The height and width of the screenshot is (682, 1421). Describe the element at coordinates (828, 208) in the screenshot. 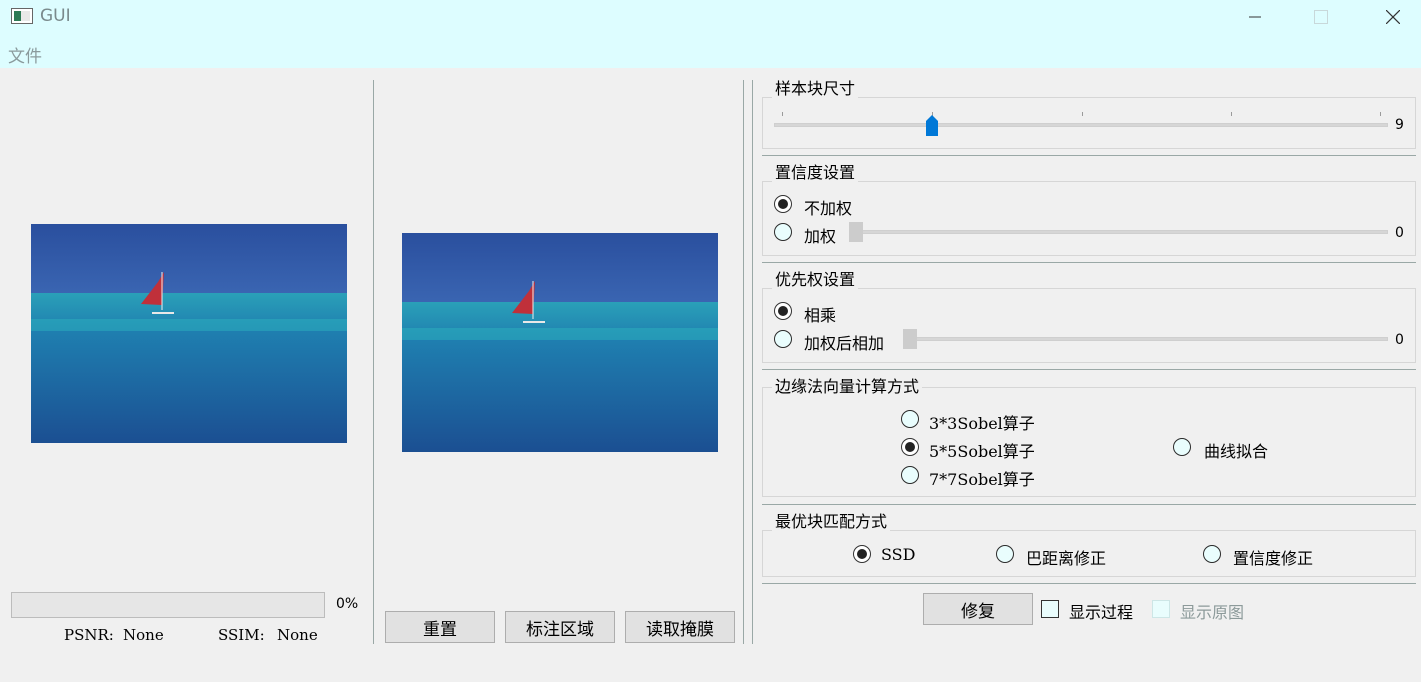

I see `radio-no-weight-label: 不加权` at that location.